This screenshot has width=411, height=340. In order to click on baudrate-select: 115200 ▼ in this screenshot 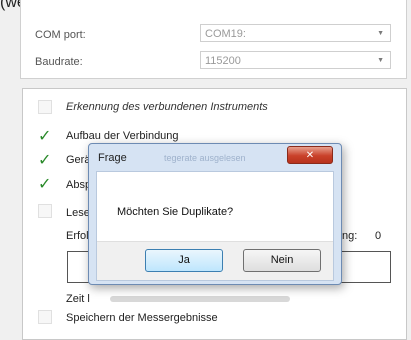, I will do `click(295, 60)`.